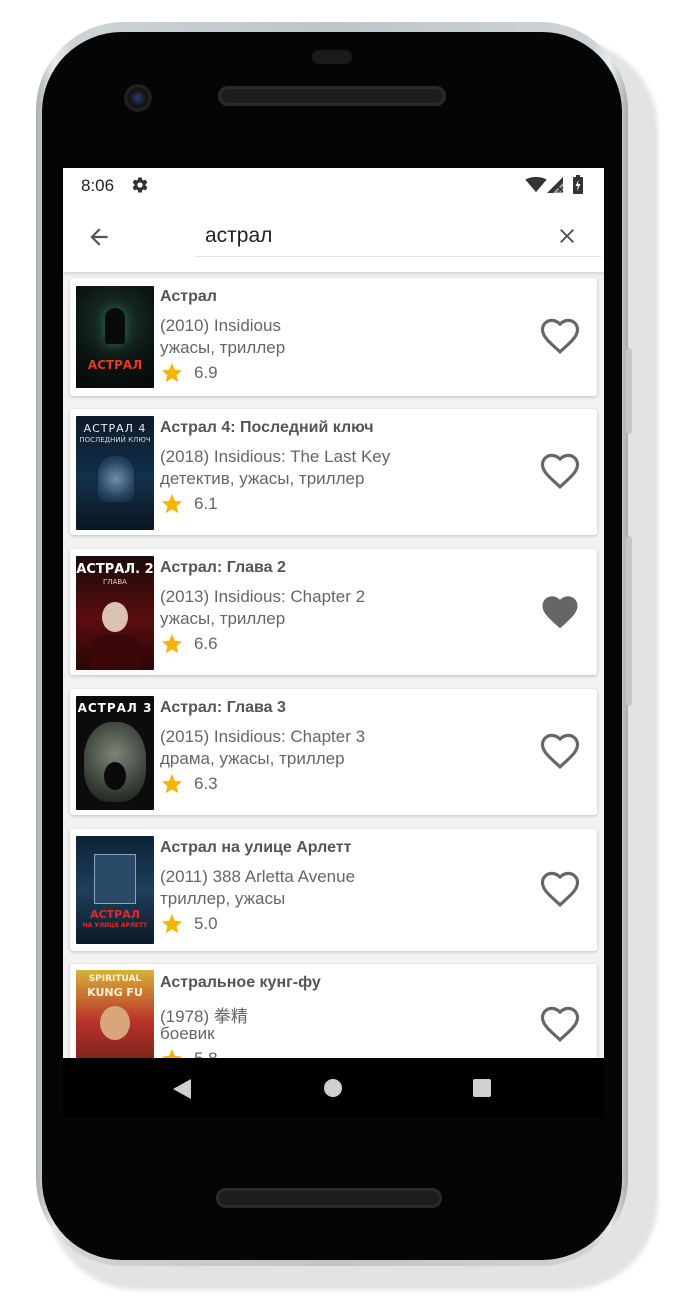  I want to click on movie-rating: 6.1, so click(189, 504).